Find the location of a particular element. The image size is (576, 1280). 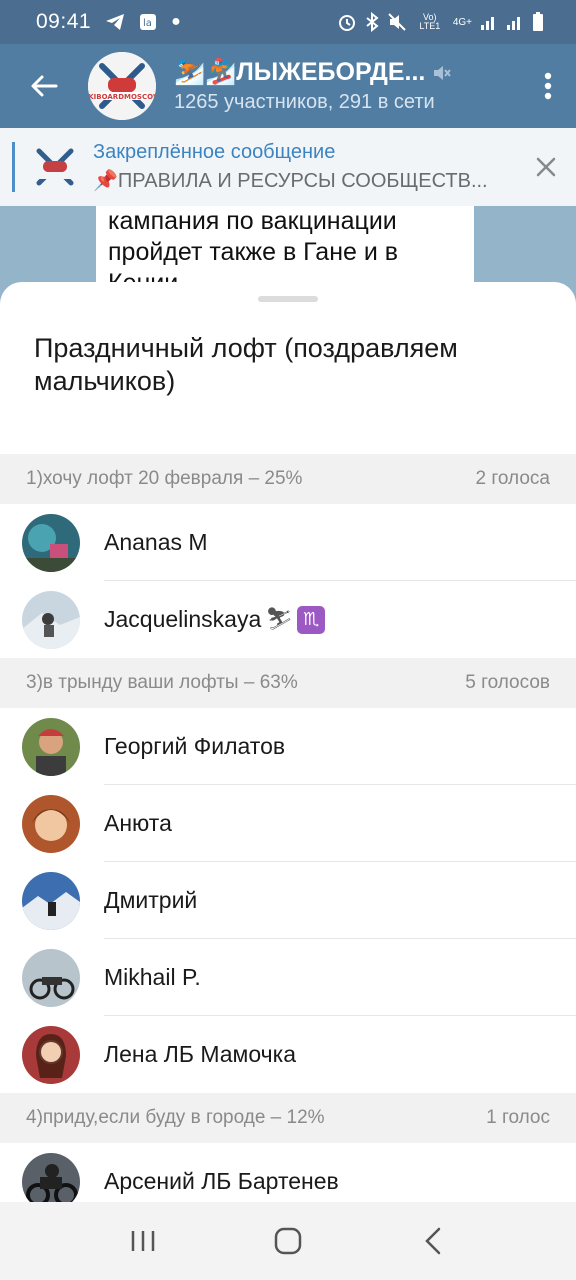

voter-name: Mikhail P. is located at coordinates (152, 977).